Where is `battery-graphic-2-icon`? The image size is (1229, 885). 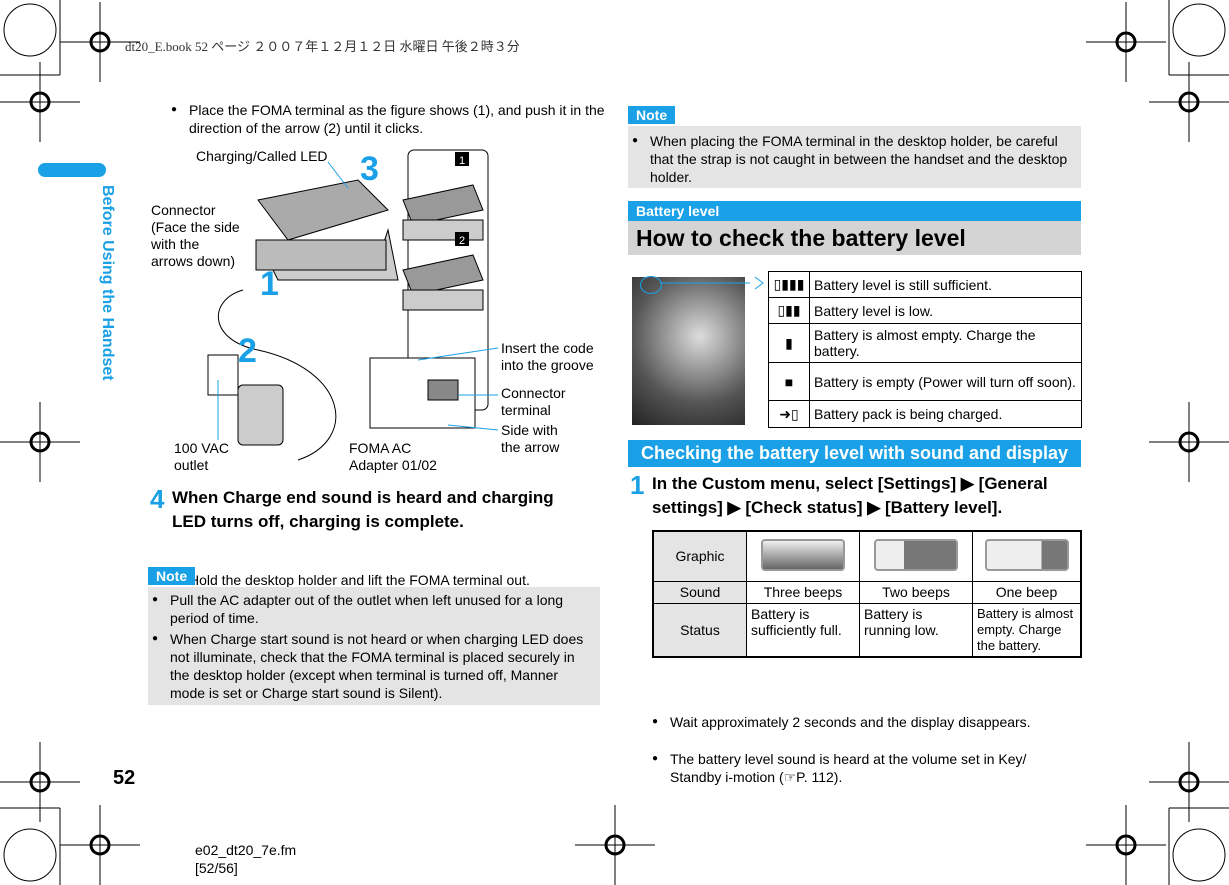
battery-graphic-2-icon is located at coordinates (916, 556).